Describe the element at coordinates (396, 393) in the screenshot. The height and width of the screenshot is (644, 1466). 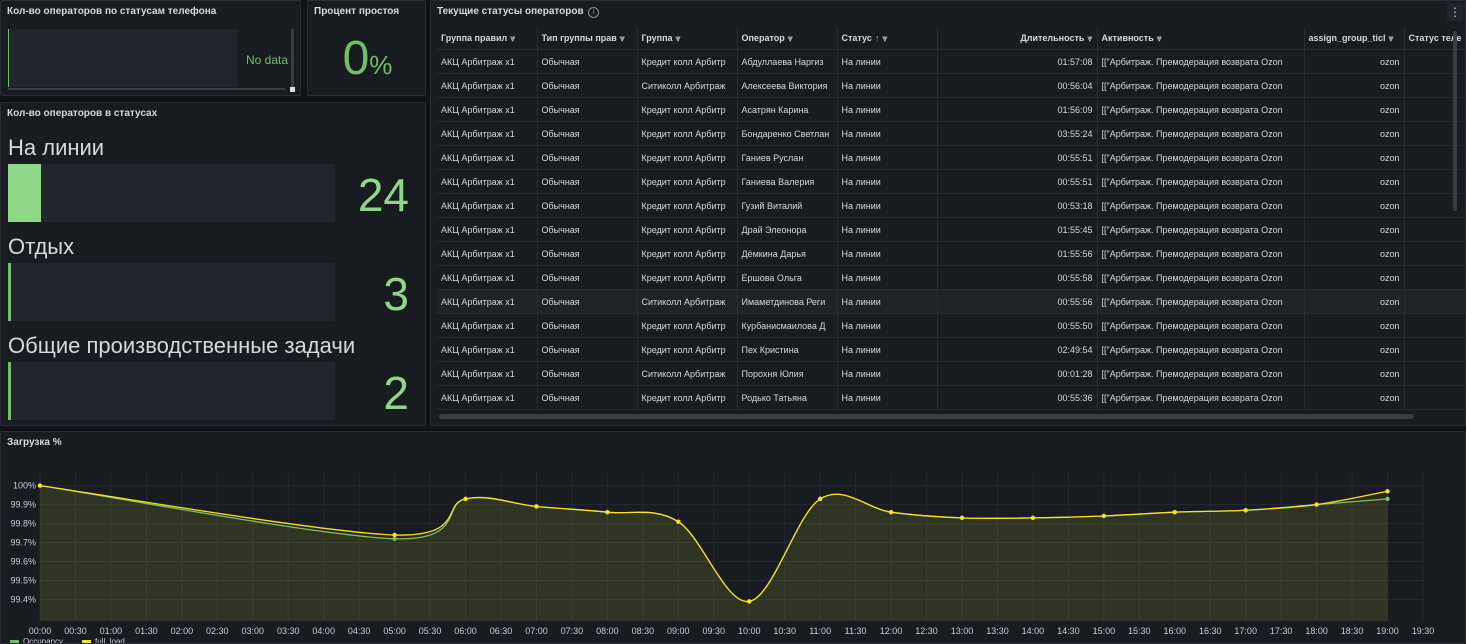
I see `bar-value-tasks: 2` at that location.